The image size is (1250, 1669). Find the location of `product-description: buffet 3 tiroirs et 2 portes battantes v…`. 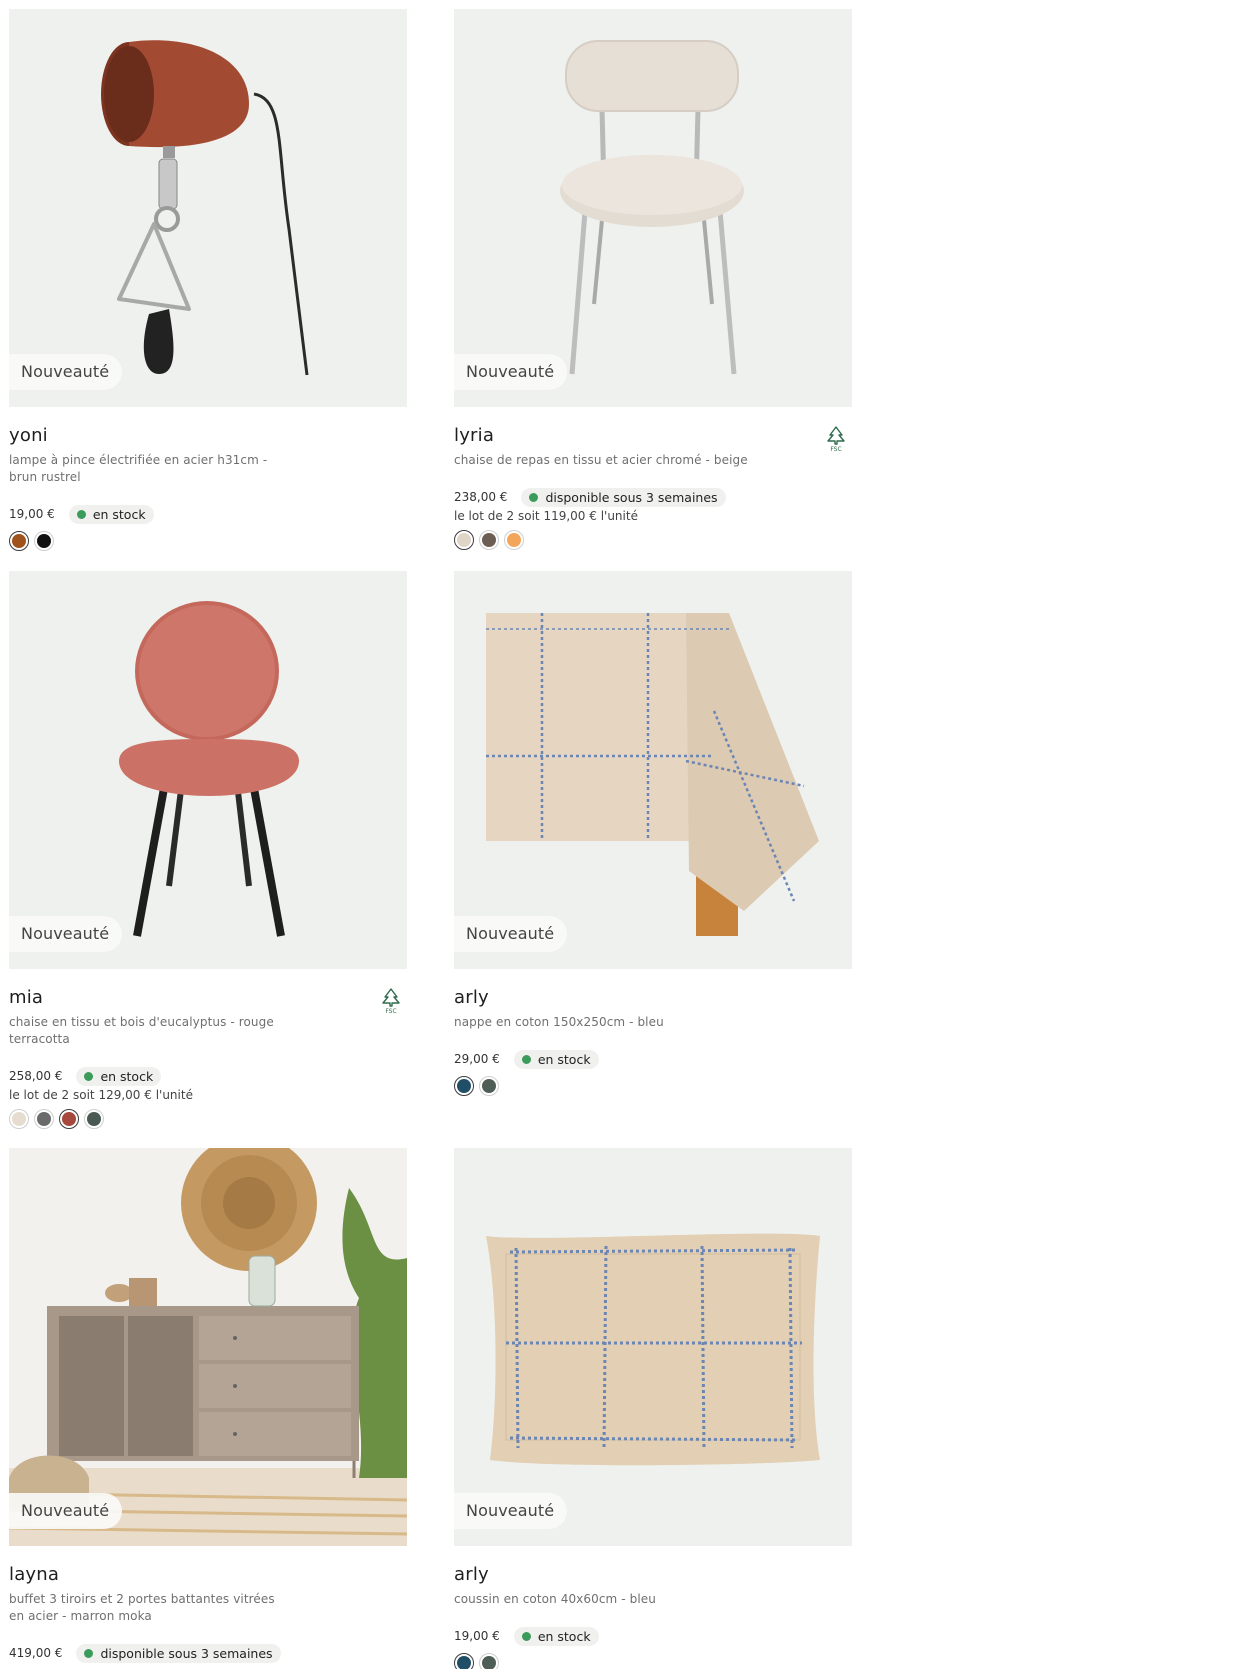

product-description: buffet 3 tiroirs et 2 portes battantes v… is located at coordinates (142, 1607).